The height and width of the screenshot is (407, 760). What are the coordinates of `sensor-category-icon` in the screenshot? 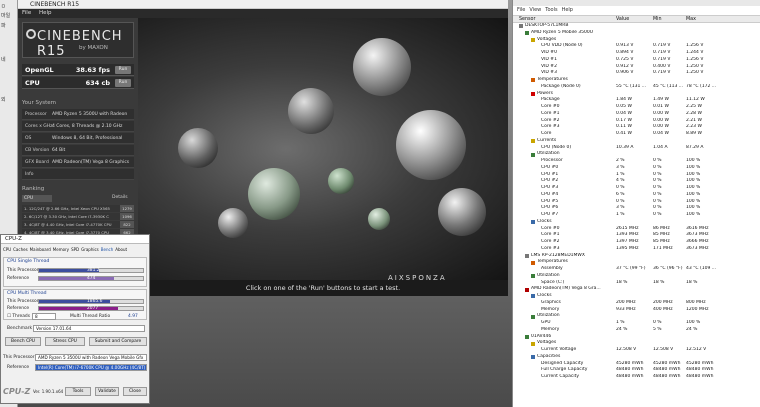 It's located at (533, 154).